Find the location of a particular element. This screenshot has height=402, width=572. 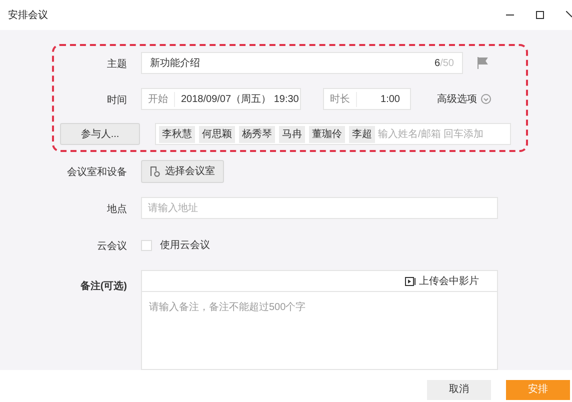

film-icon is located at coordinates (410, 281).